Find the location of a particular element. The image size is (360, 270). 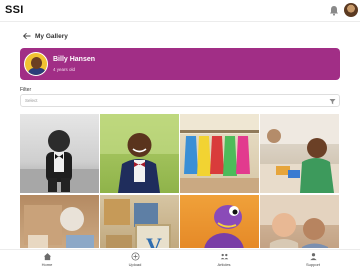

filter-label: Filter is located at coordinates (26, 90).